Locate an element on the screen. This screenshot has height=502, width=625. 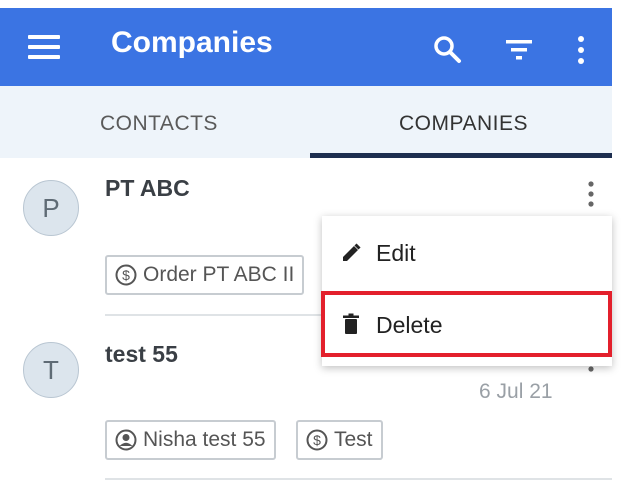
avatar: P is located at coordinates (51, 208).